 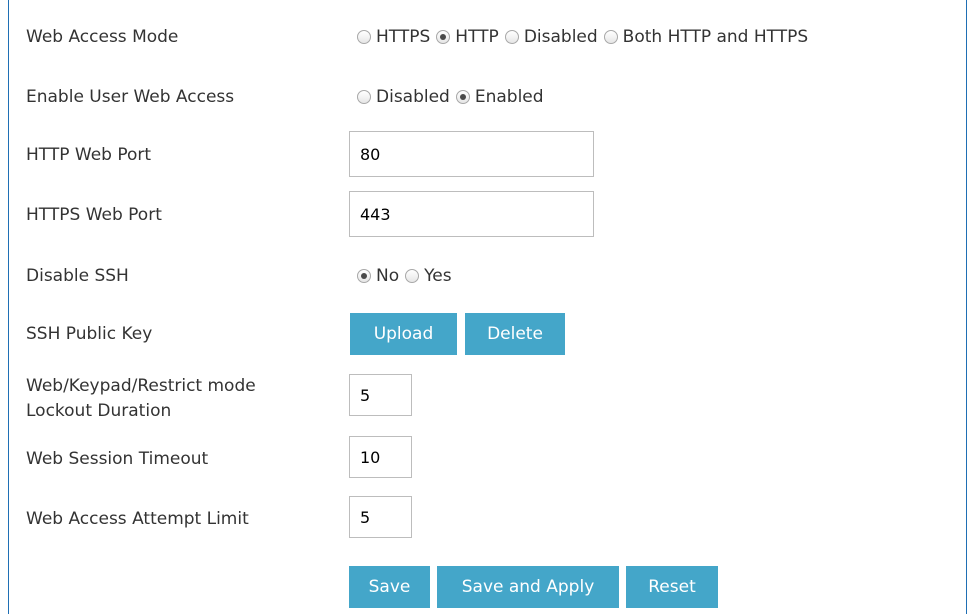 What do you see at coordinates (413, 97) in the screenshot?
I see `user-web-access-disabled-label: Disabled` at bounding box center [413, 97].